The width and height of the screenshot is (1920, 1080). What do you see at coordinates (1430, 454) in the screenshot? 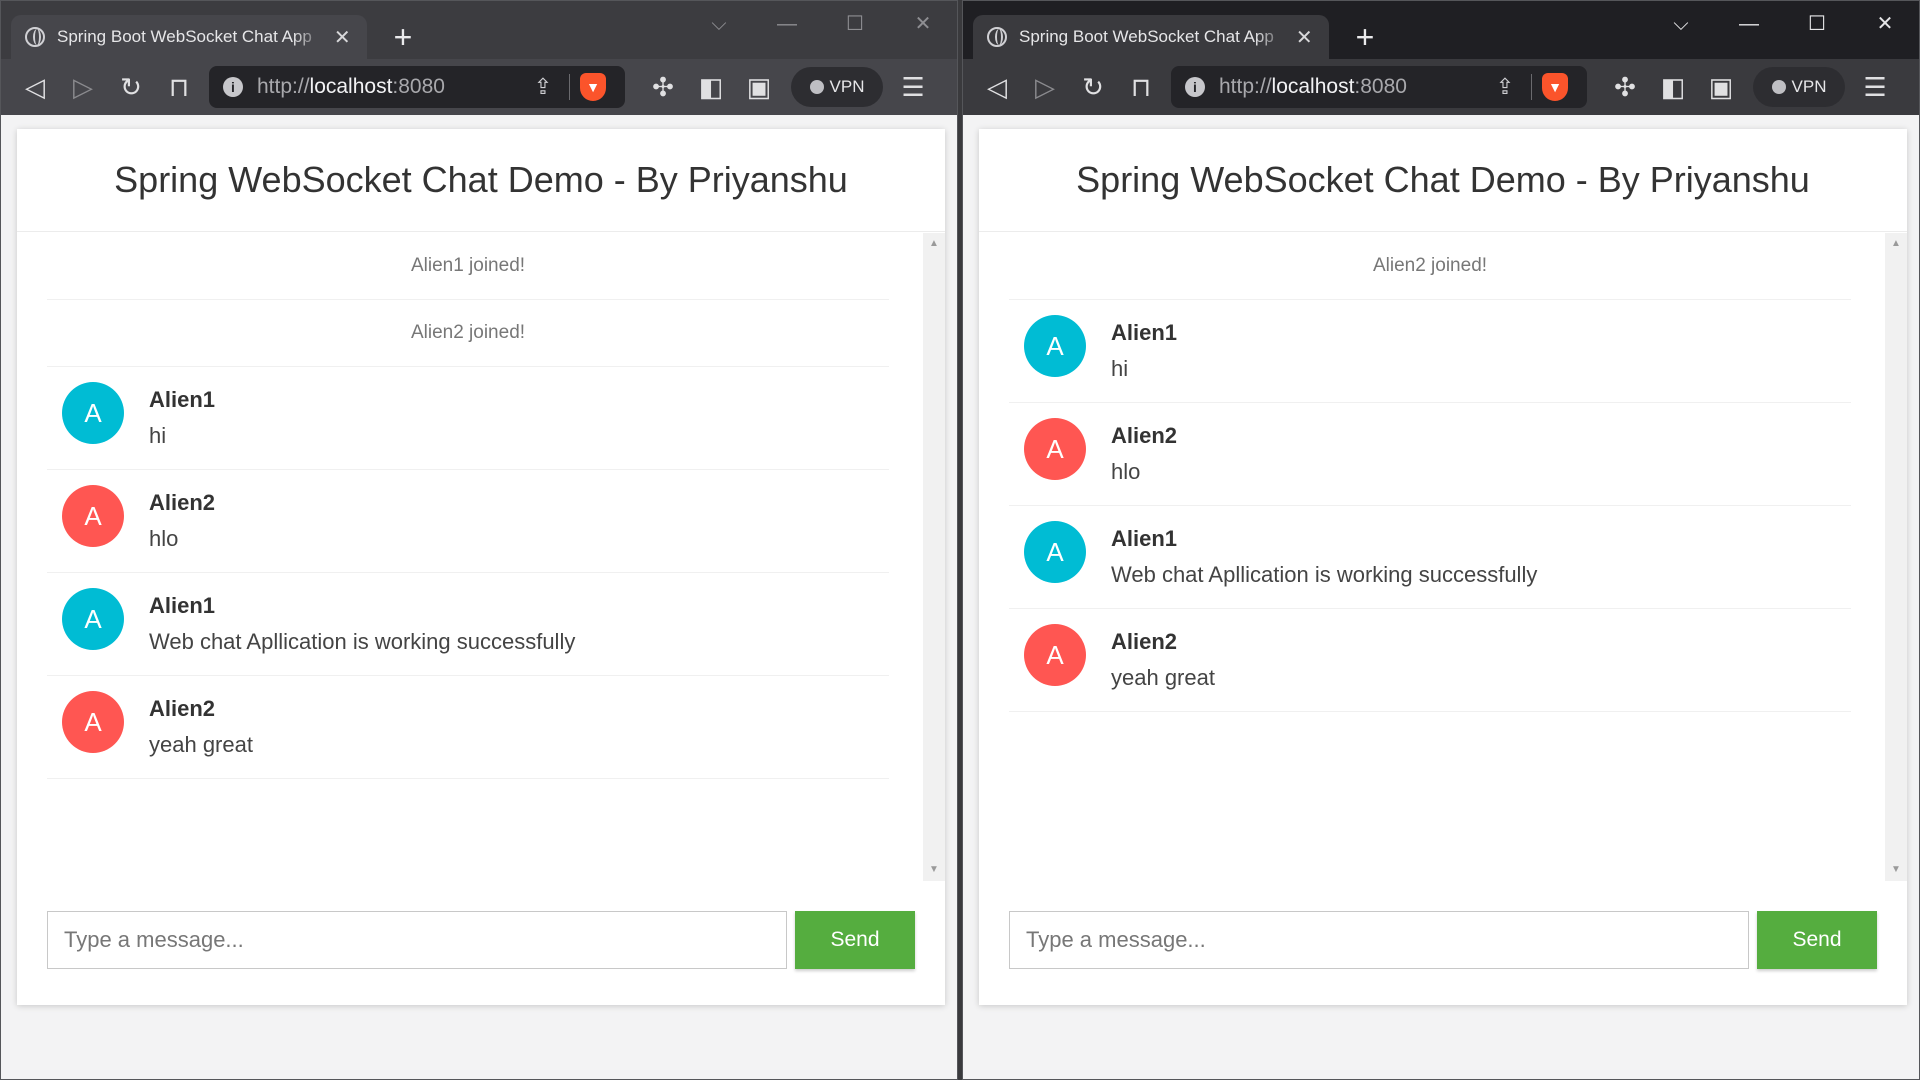
I see `chat-message: A Alien2 hlo` at bounding box center [1430, 454].